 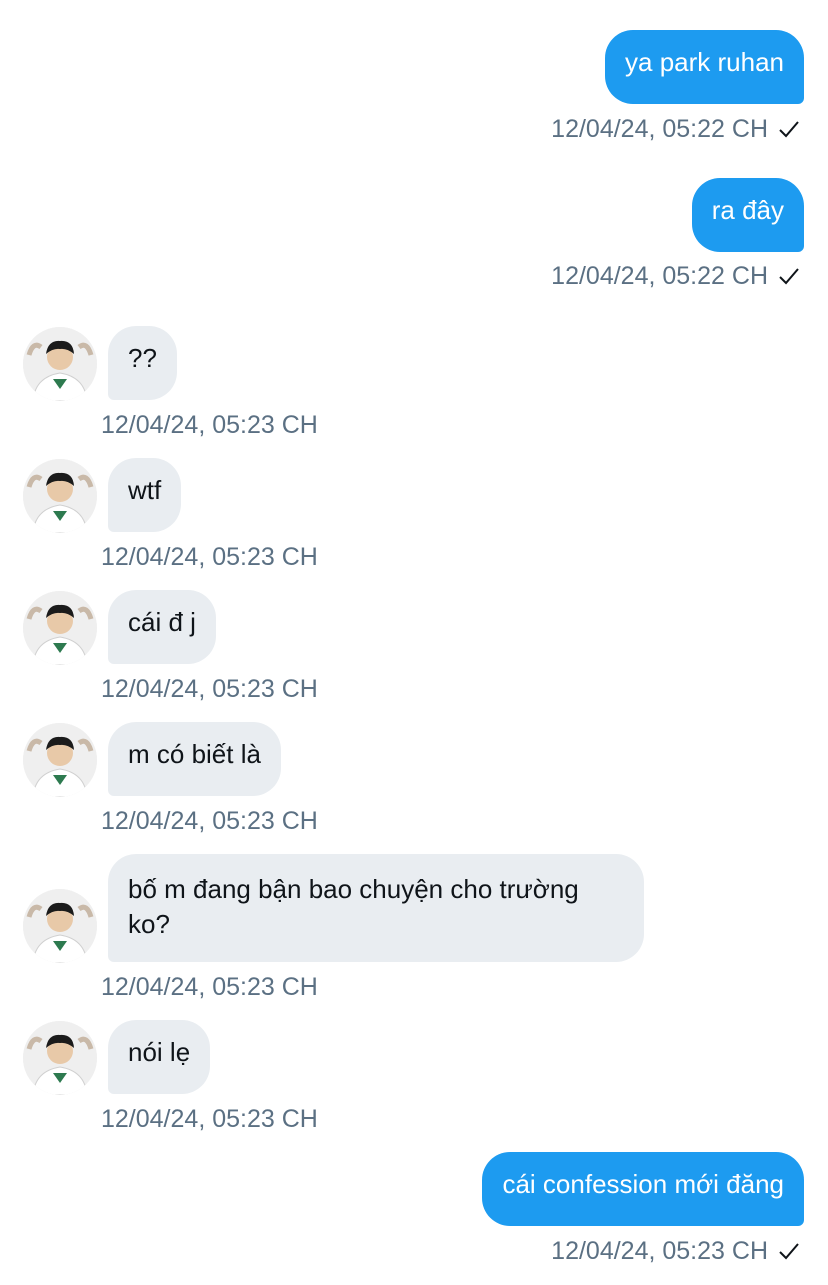 I want to click on incoming-message-bubble: cái đ j, so click(x=162, y=627).